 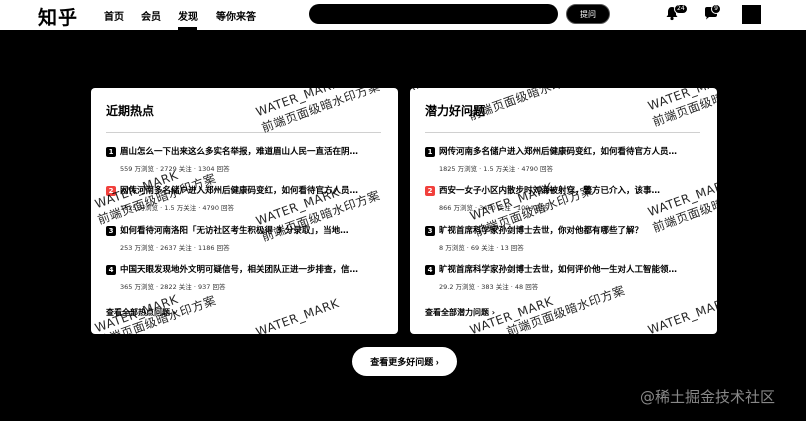 I want to click on nav-vip: 会员, so click(x=151, y=15).